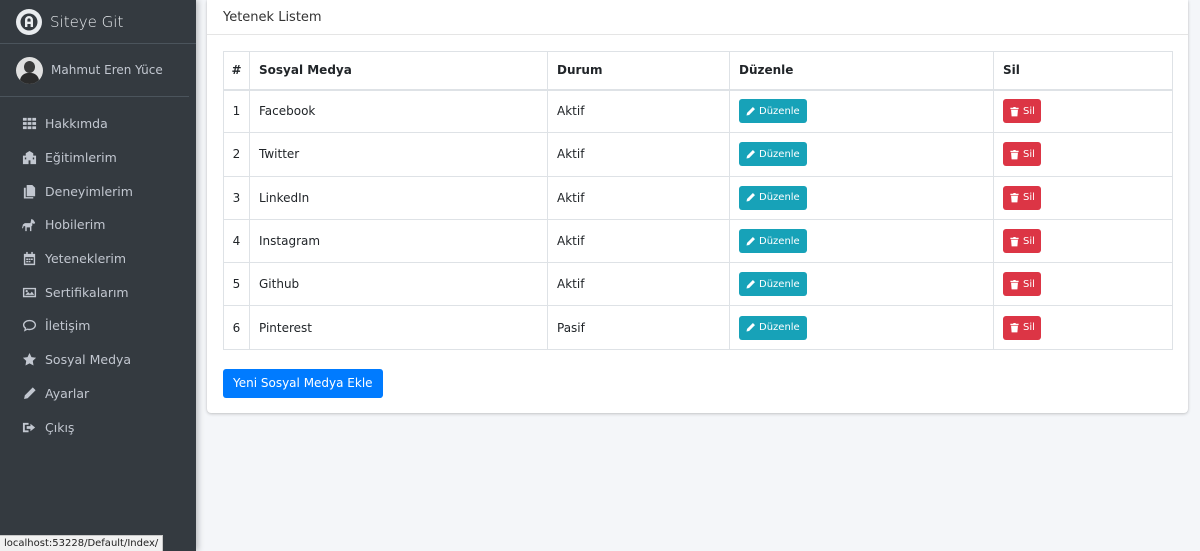  Describe the element at coordinates (87, 21) in the screenshot. I see `brand-title: Siteye Git` at that location.